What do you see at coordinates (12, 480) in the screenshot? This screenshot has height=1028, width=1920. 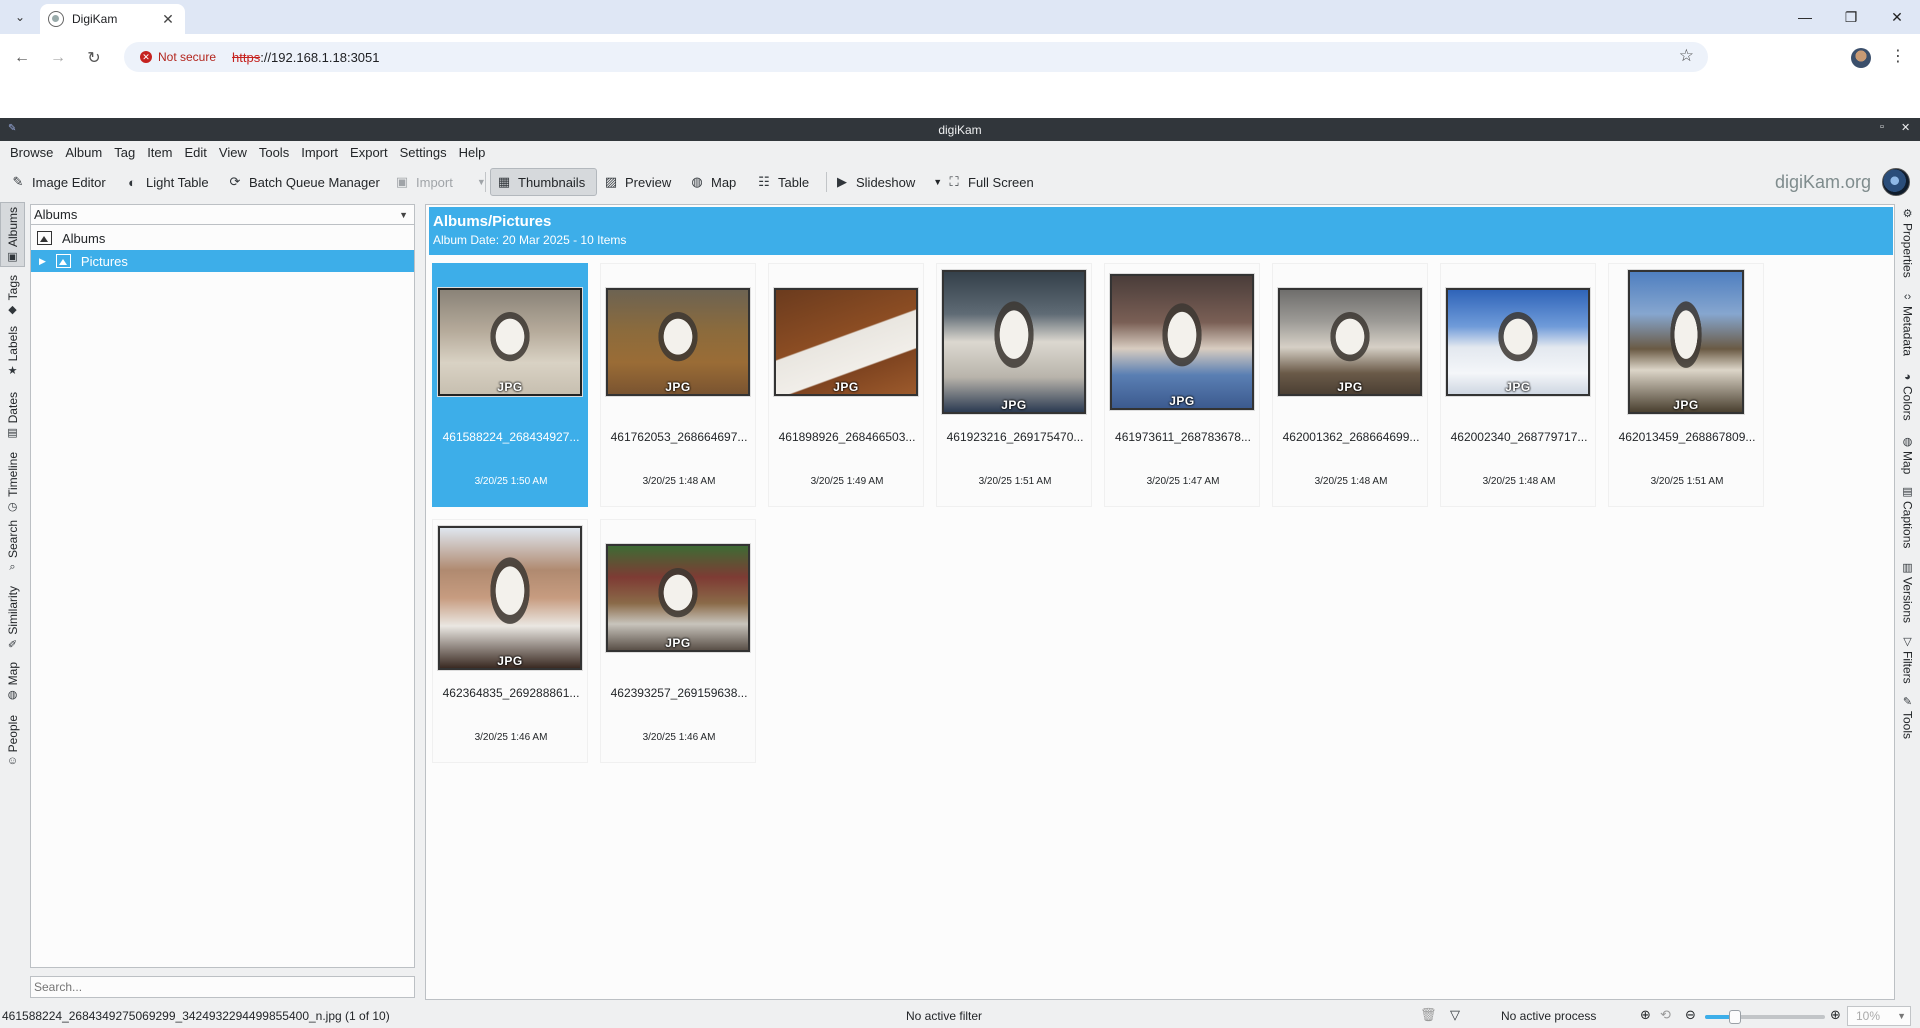 I see `tab-timeline: ◷ Timeline` at bounding box center [12, 480].